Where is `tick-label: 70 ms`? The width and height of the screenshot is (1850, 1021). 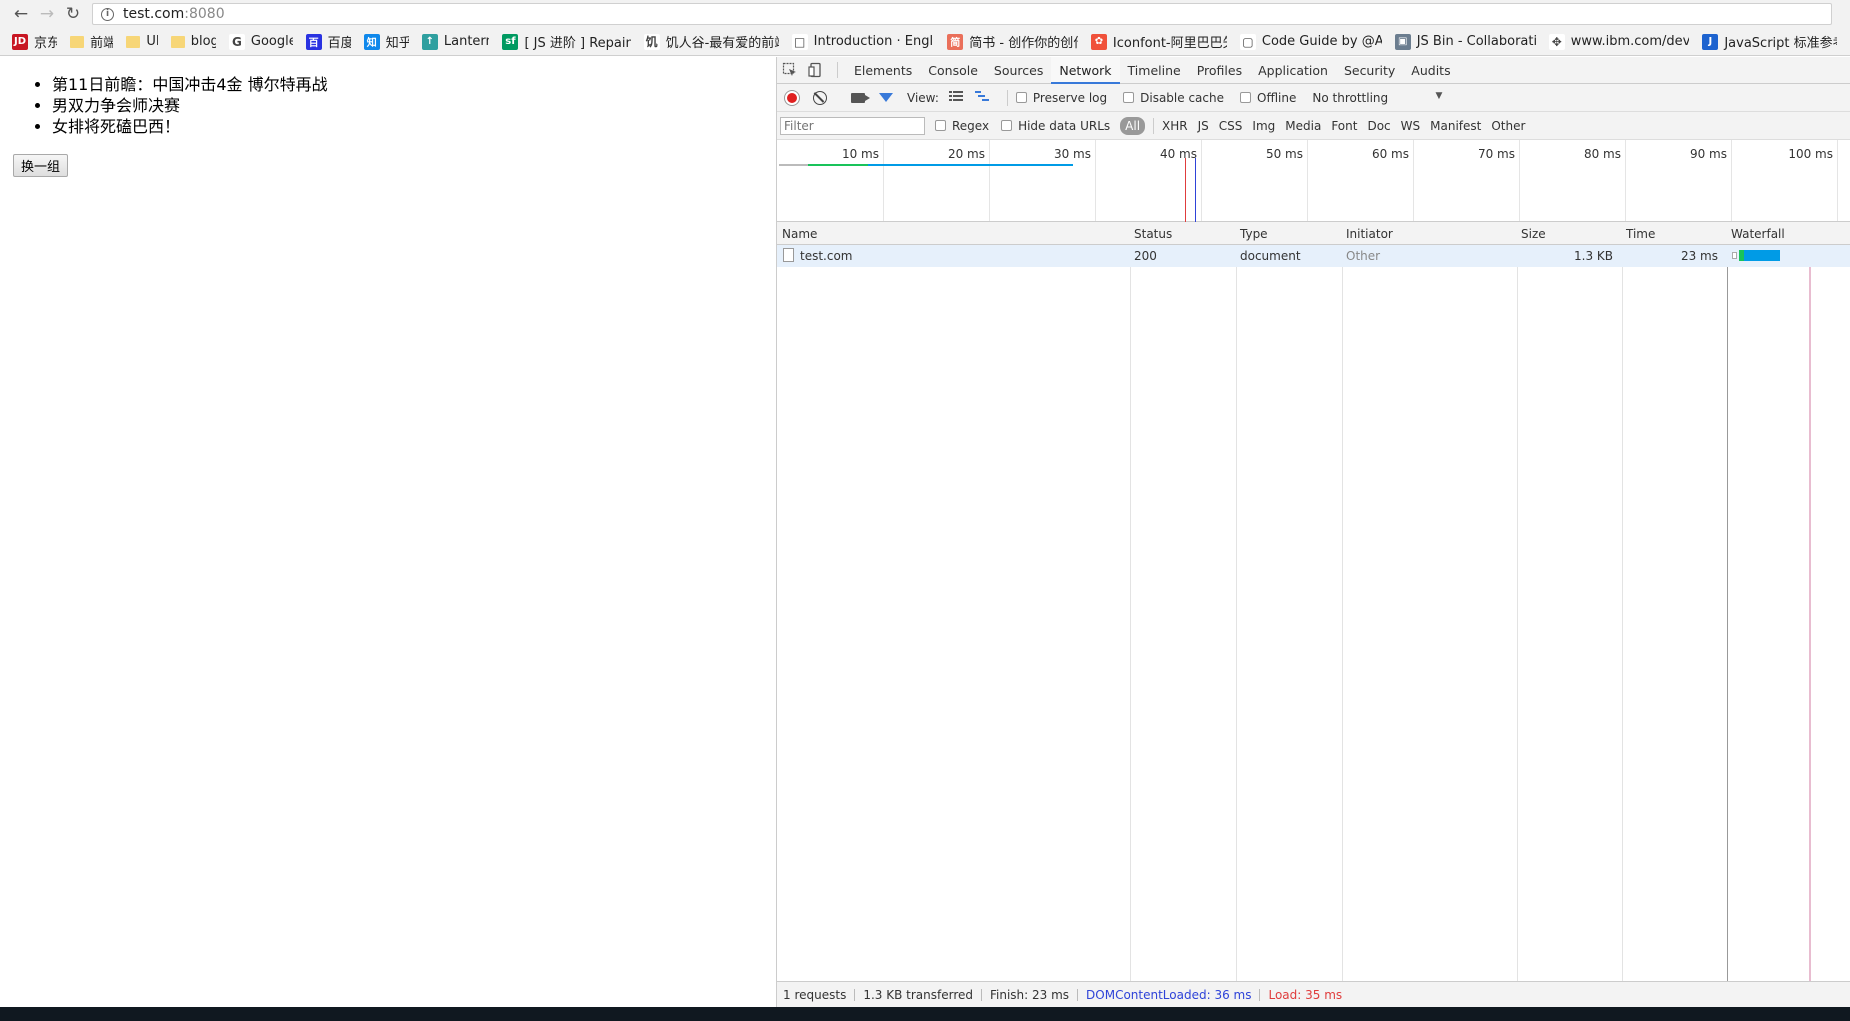
tick-label: 70 ms is located at coordinates (1496, 154).